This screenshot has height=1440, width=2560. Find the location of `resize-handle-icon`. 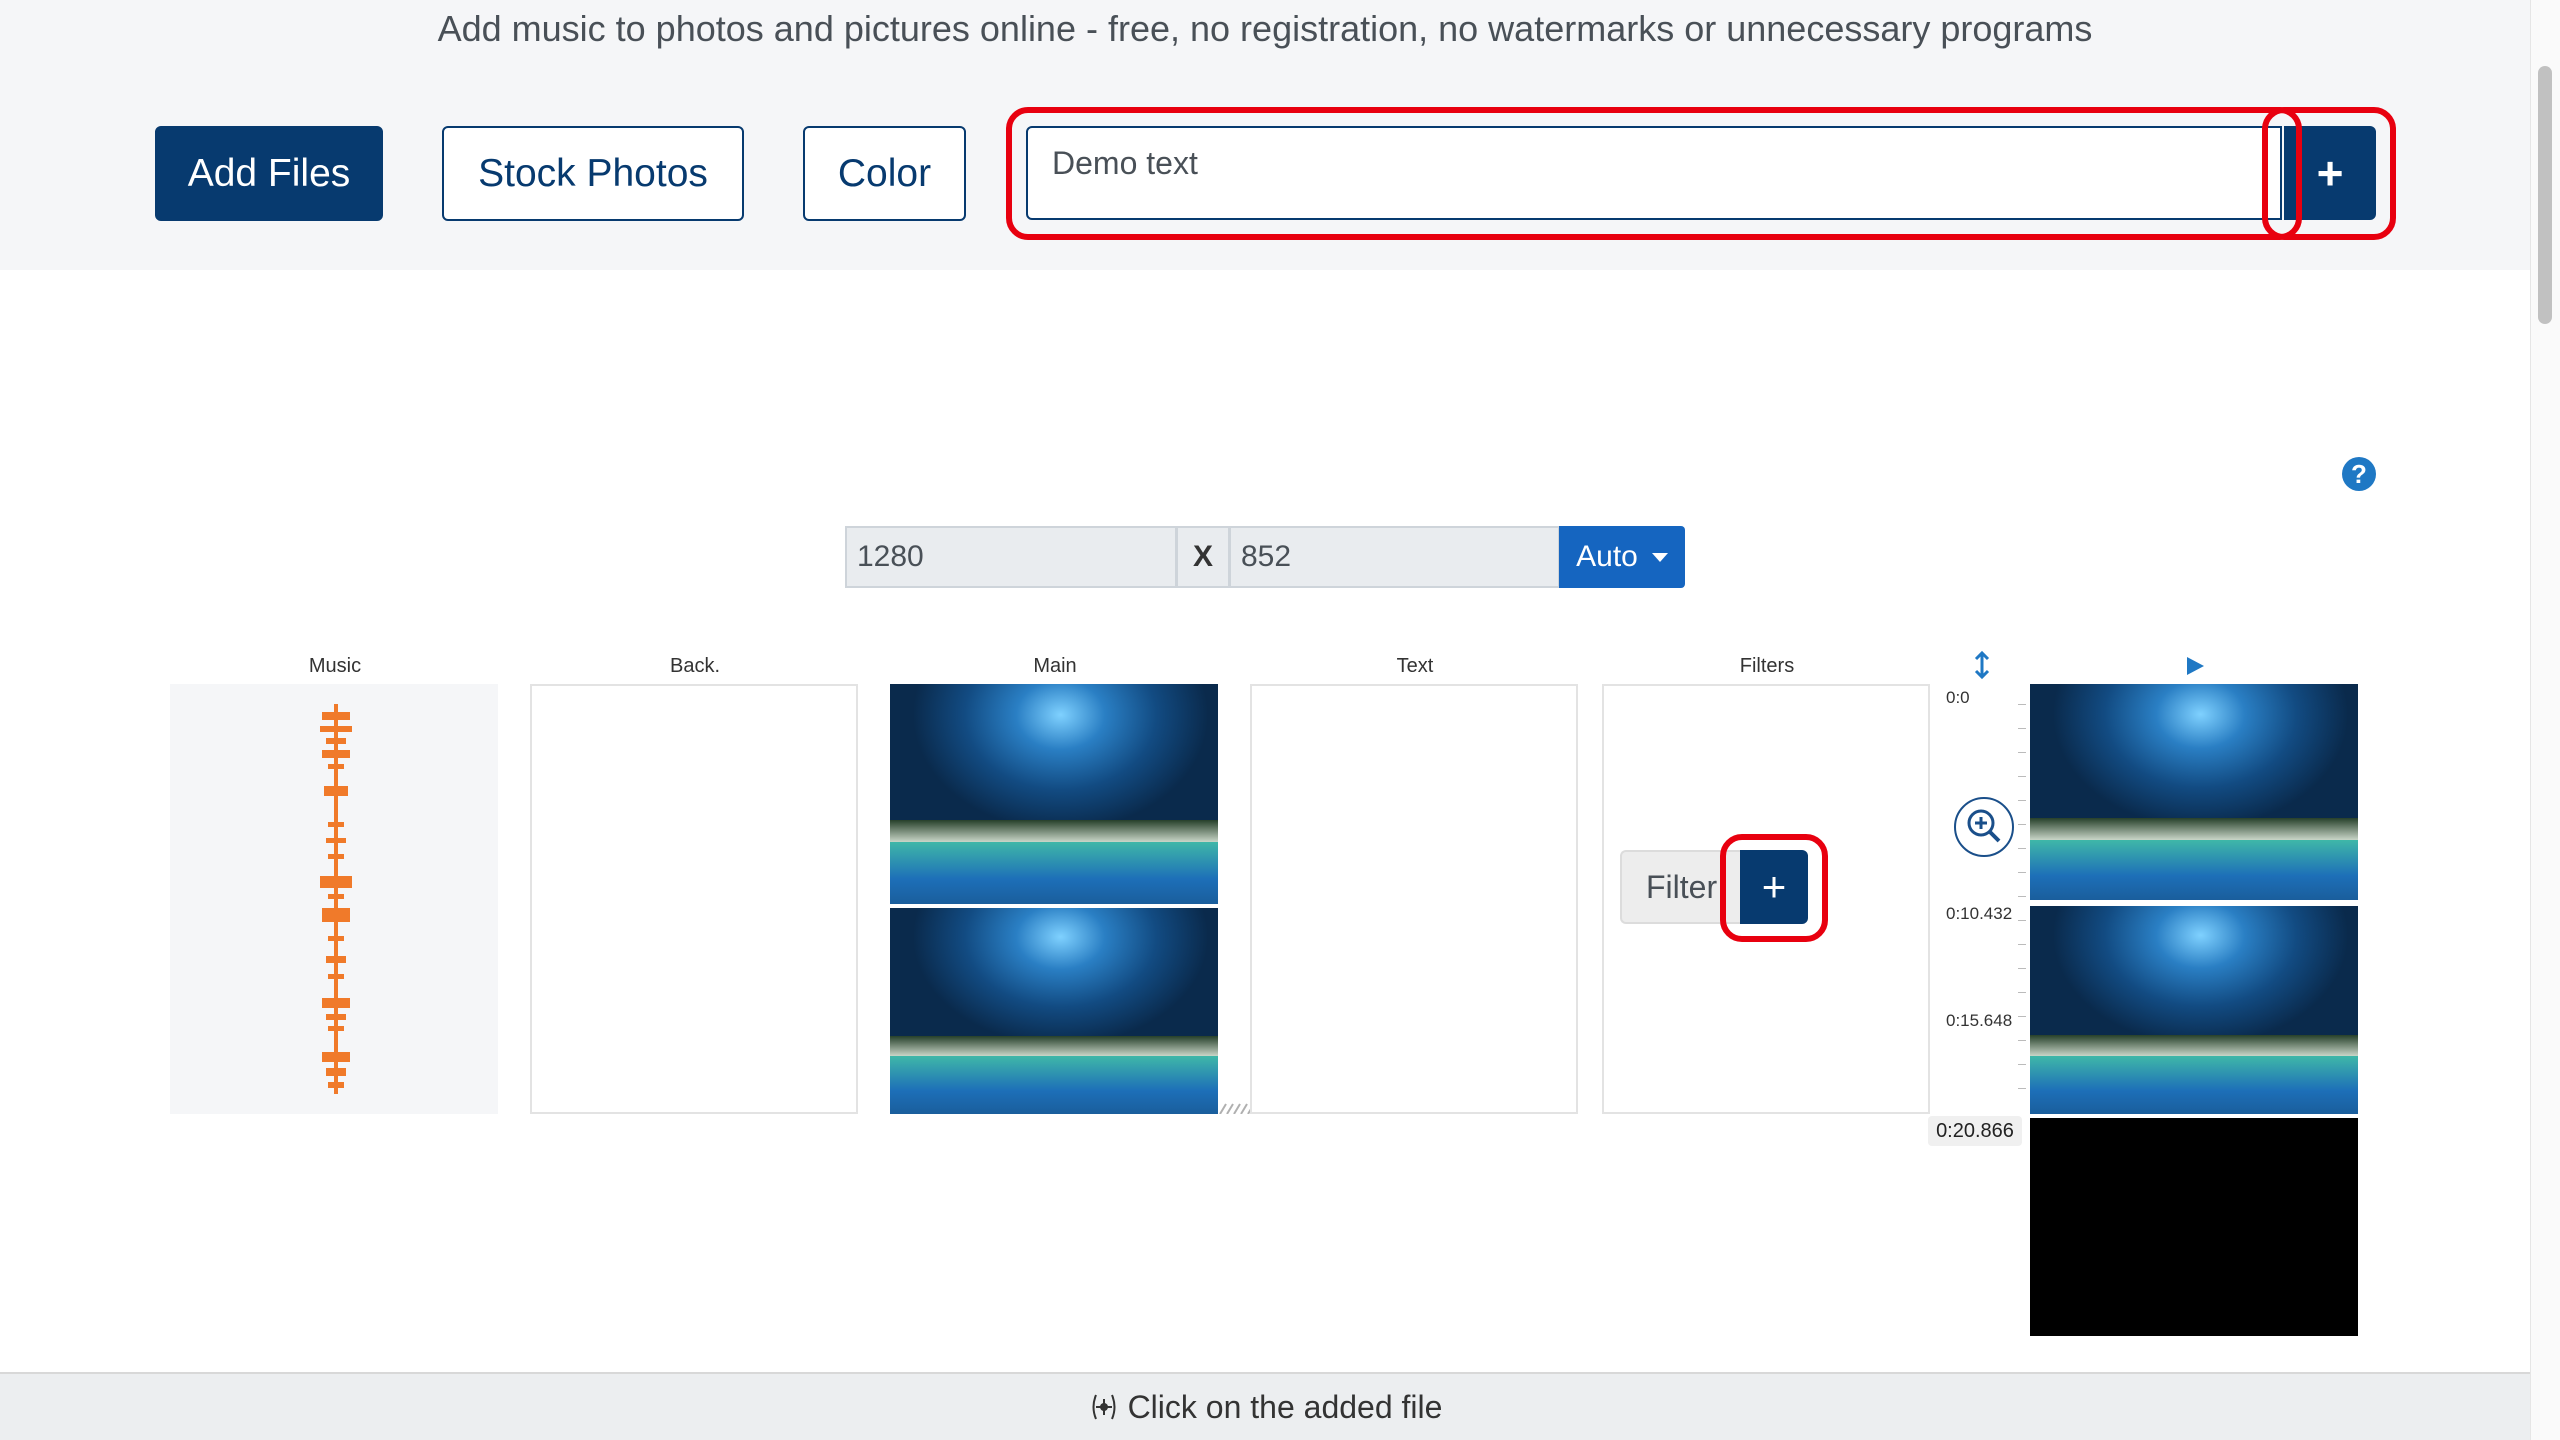

resize-handle-icon is located at coordinates (1236, 1107).